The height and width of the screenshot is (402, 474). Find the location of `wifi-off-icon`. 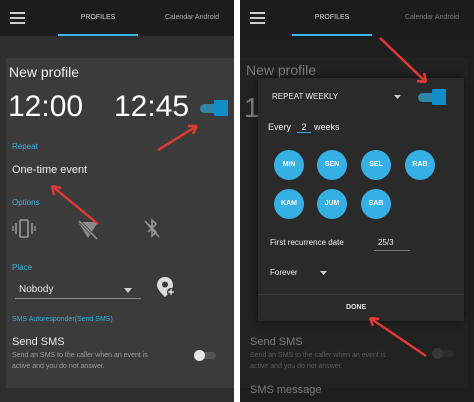

wifi-off-icon is located at coordinates (88, 229).